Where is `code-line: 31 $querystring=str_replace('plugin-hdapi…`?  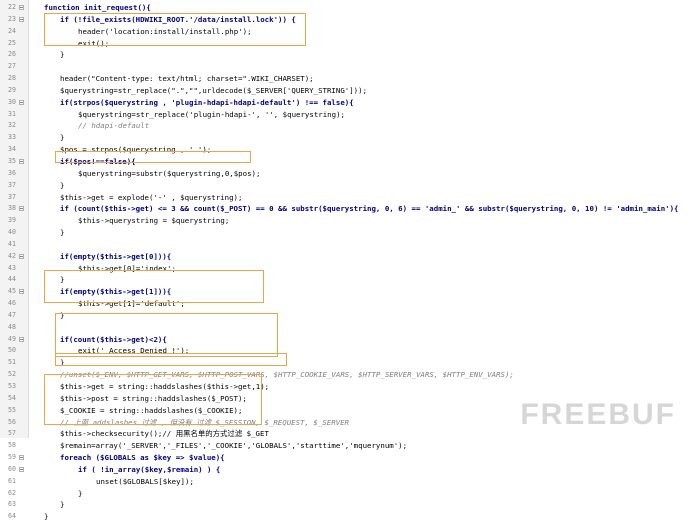 code-line: 31 $querystring=str_replace('plugin-hdapi… is located at coordinates (345, 115).